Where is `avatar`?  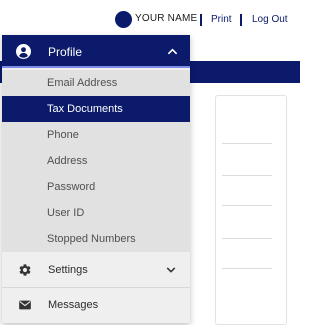
avatar is located at coordinates (123, 19).